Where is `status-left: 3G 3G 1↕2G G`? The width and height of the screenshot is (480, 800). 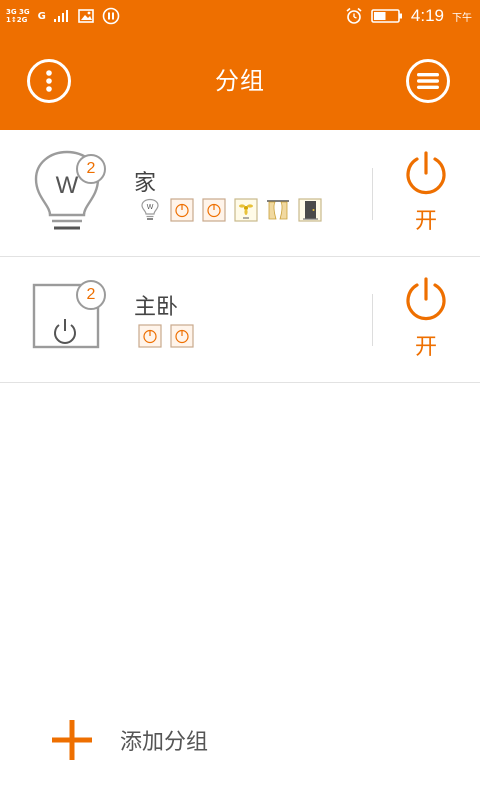
status-left: 3G 3G 1↕2G G is located at coordinates (63, 16).